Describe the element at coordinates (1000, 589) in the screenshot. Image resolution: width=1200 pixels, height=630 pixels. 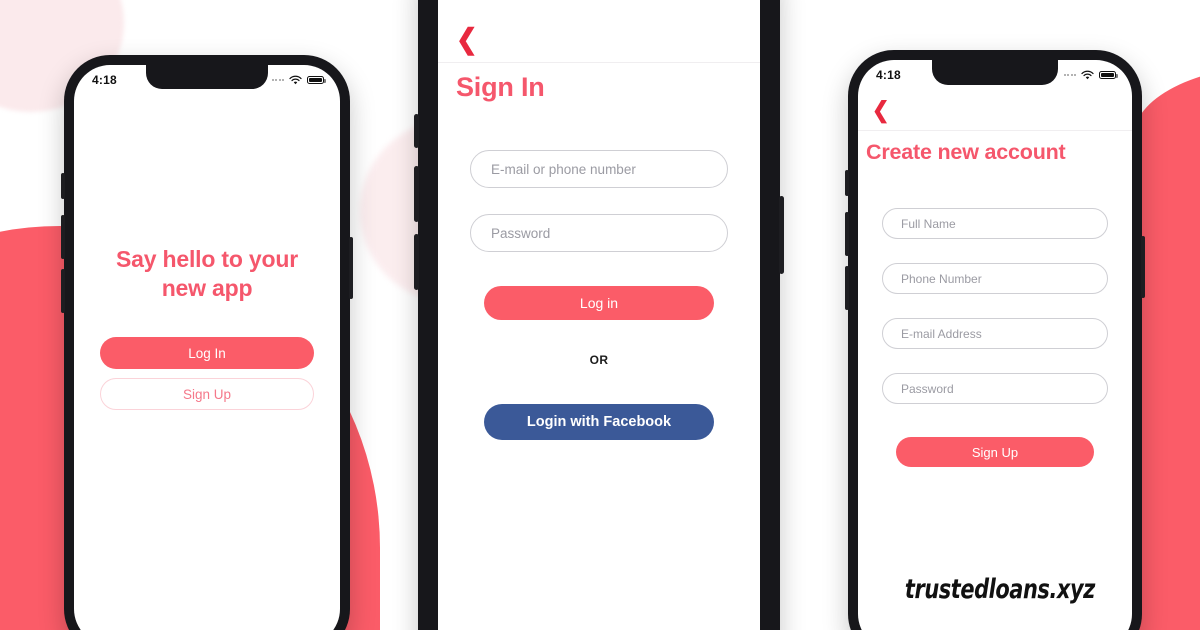
I see `site-watermark: trustedloans.xyz` at that location.